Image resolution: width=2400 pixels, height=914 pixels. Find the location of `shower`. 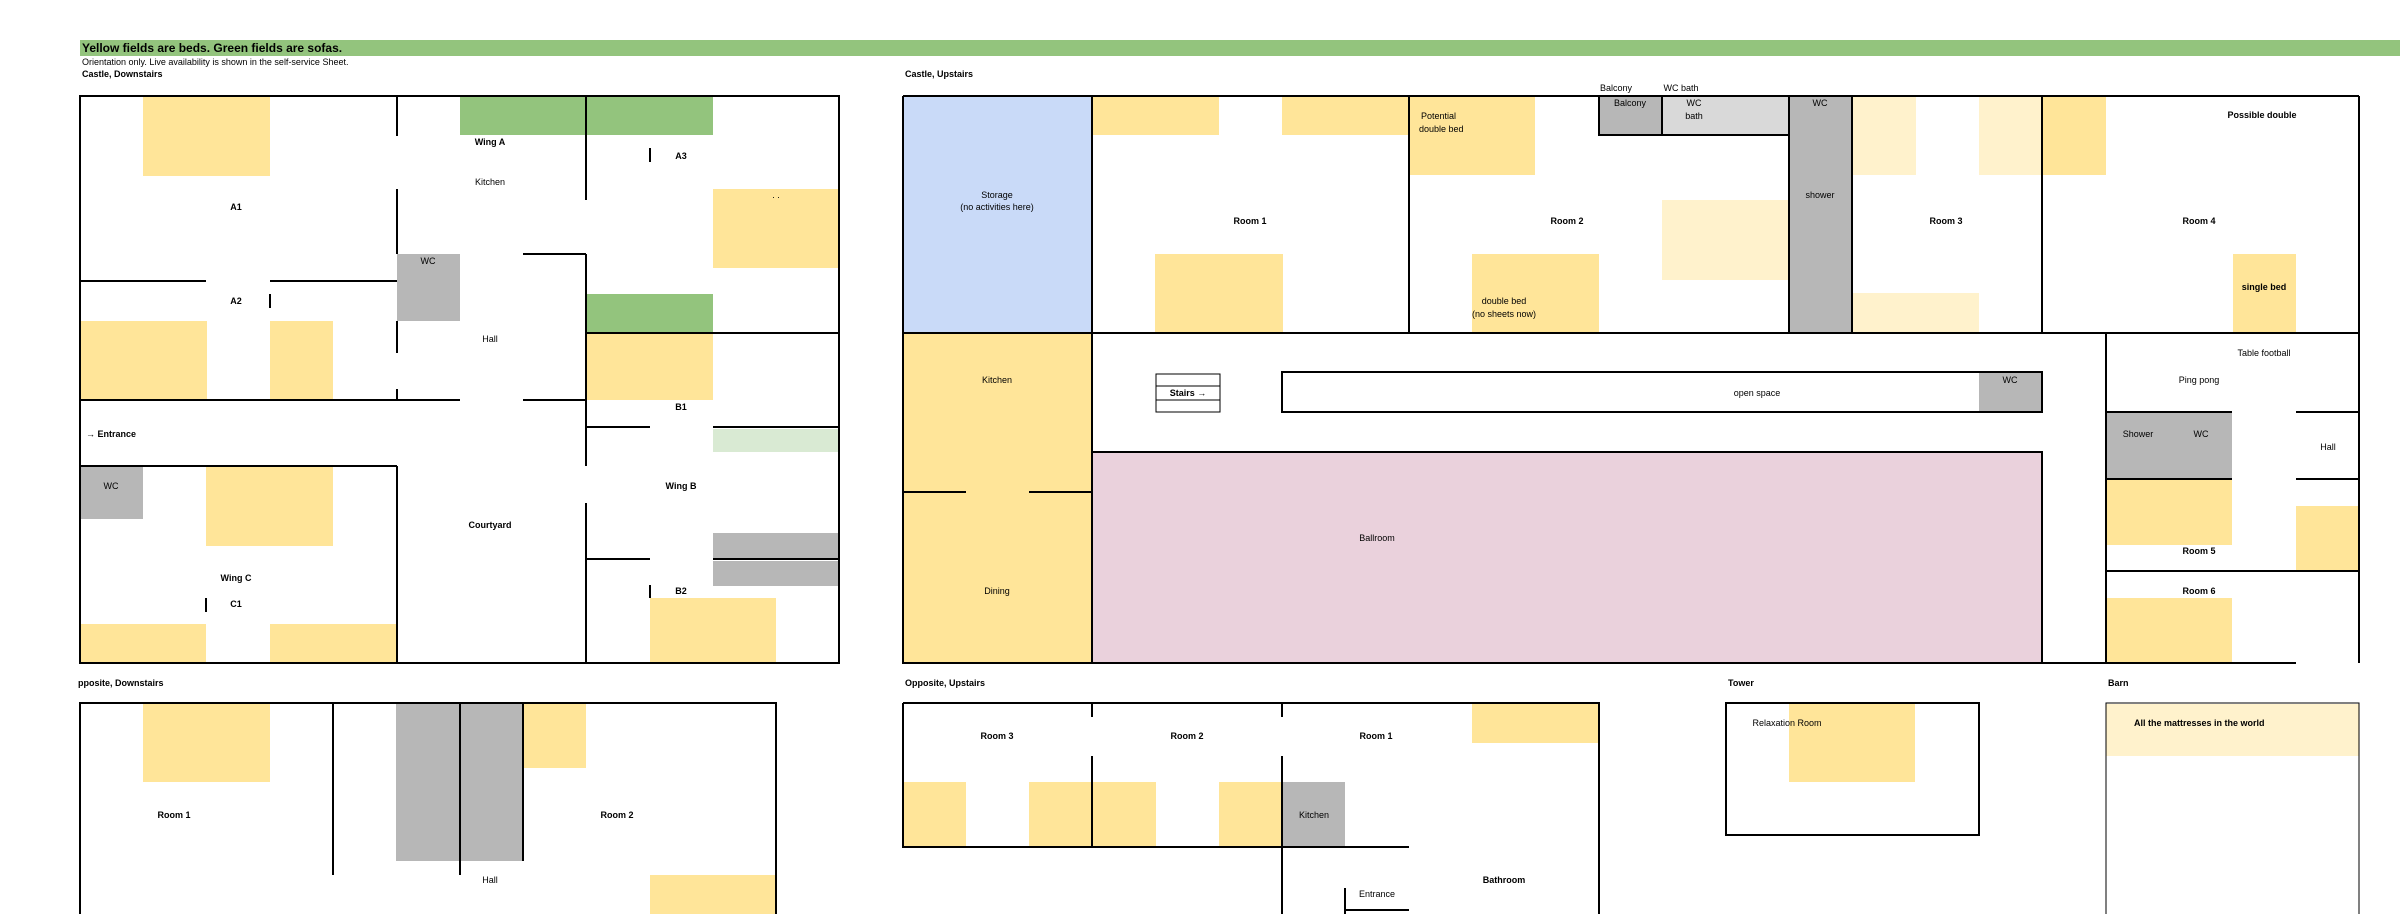

shower is located at coordinates (1820, 214).